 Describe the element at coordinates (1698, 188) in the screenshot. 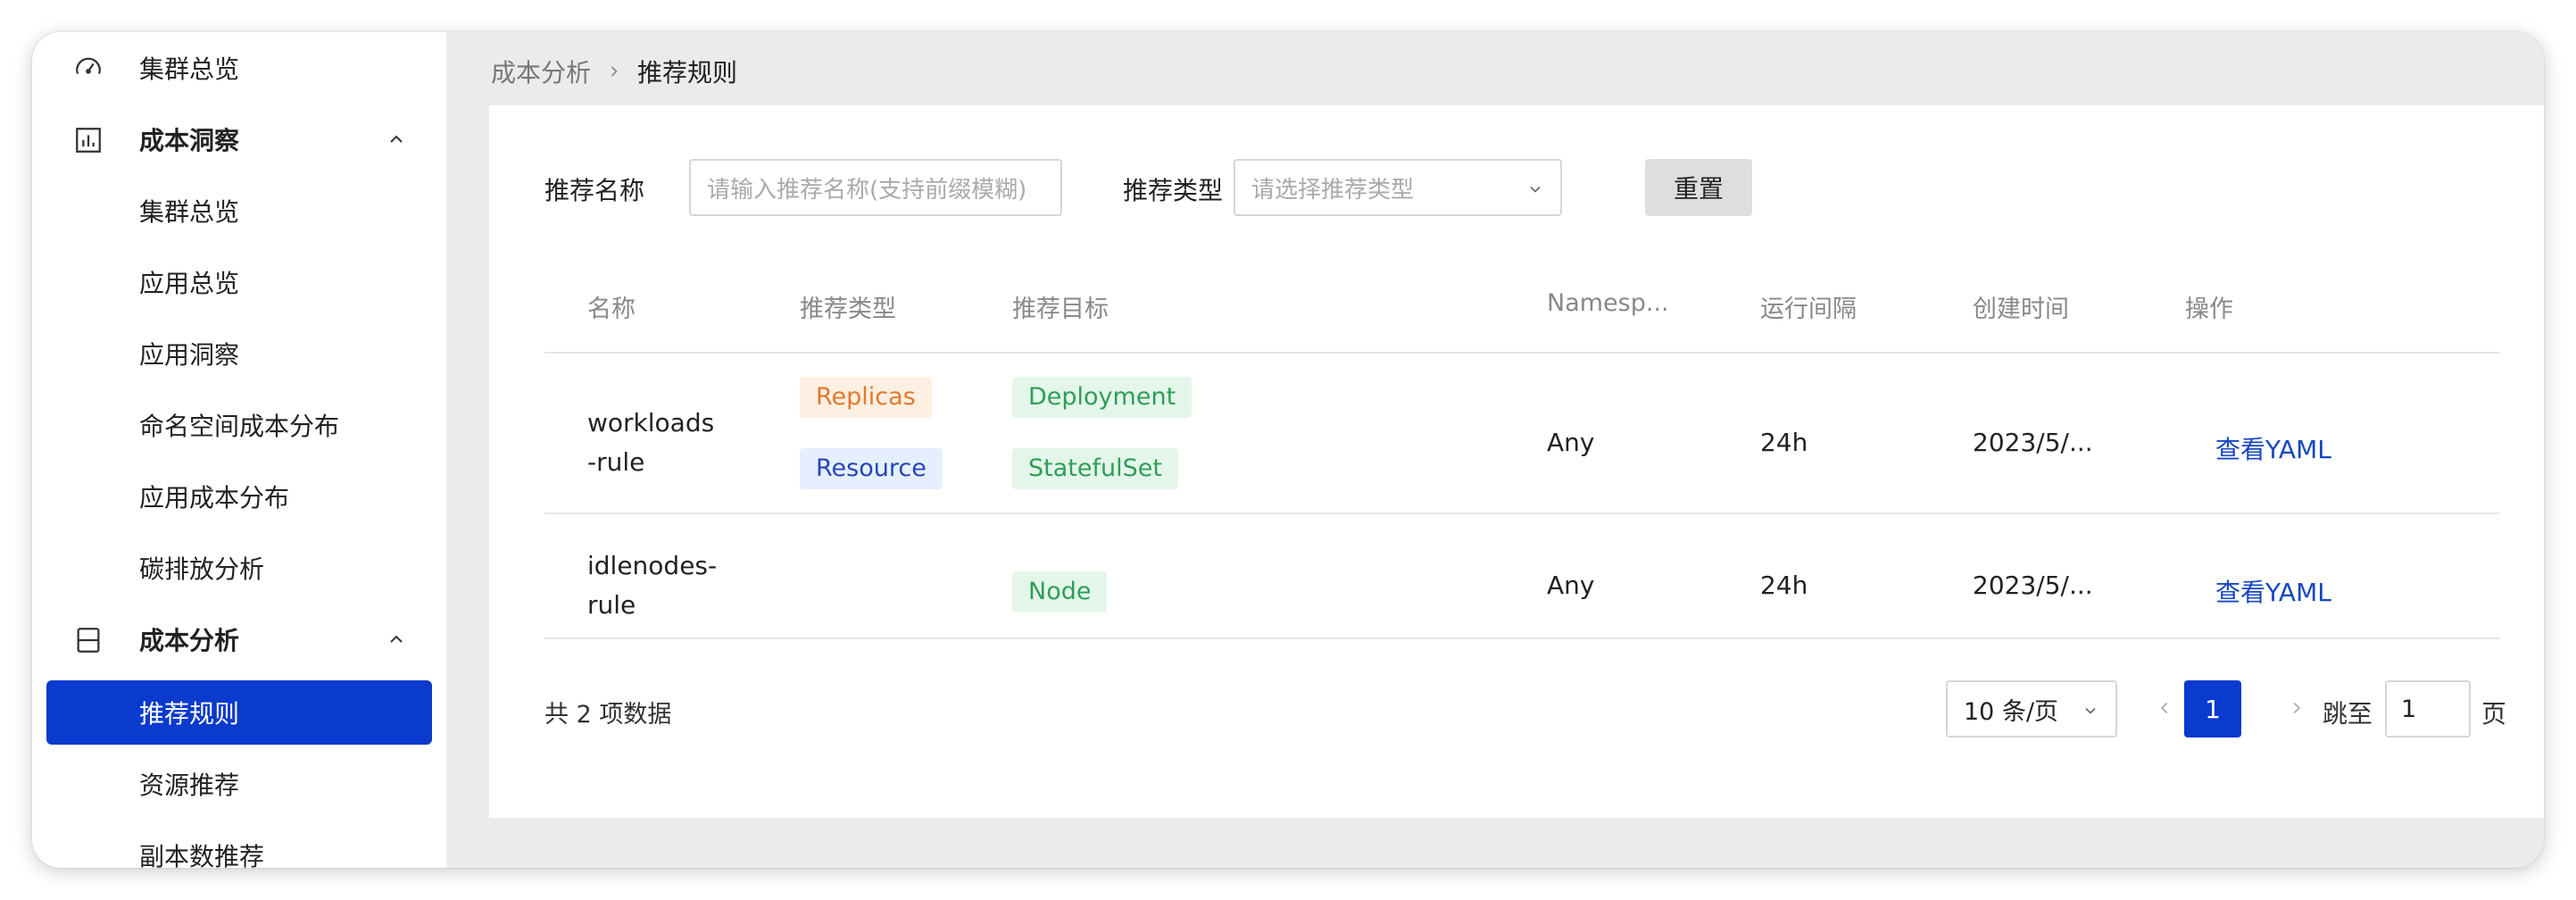

I see `reset-button: 重置` at that location.